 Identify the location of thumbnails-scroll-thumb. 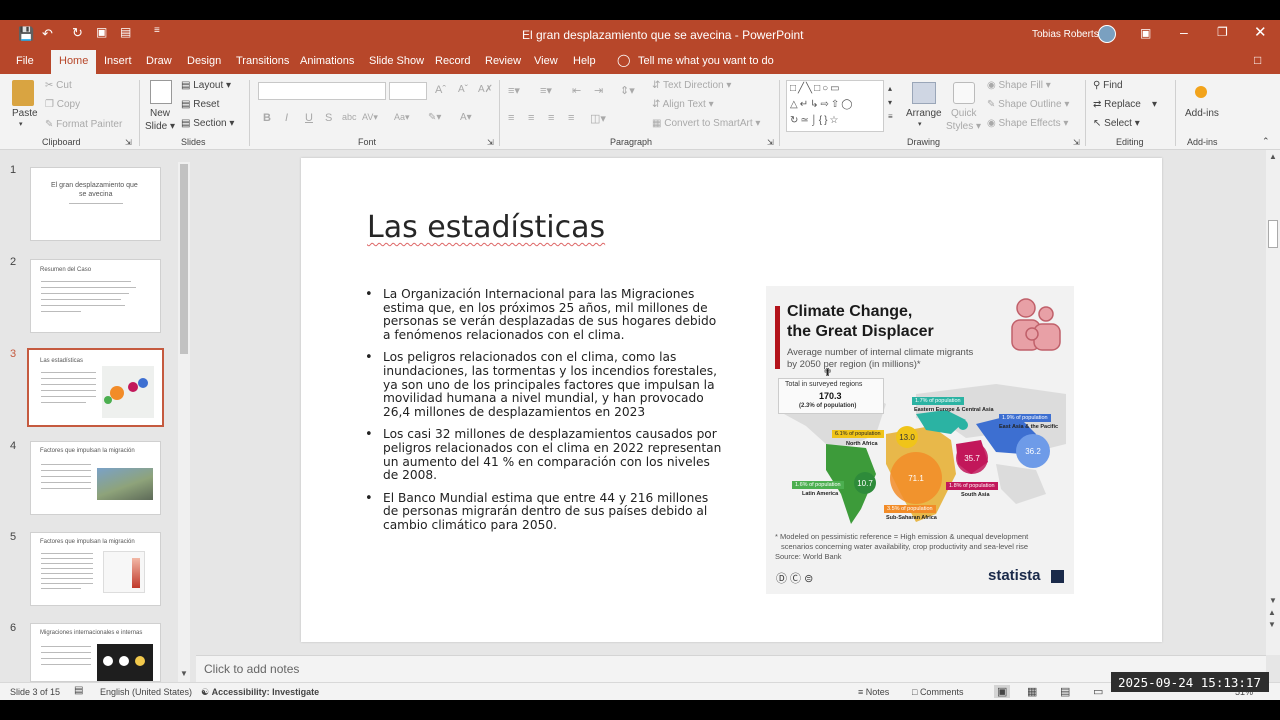
(184, 259).